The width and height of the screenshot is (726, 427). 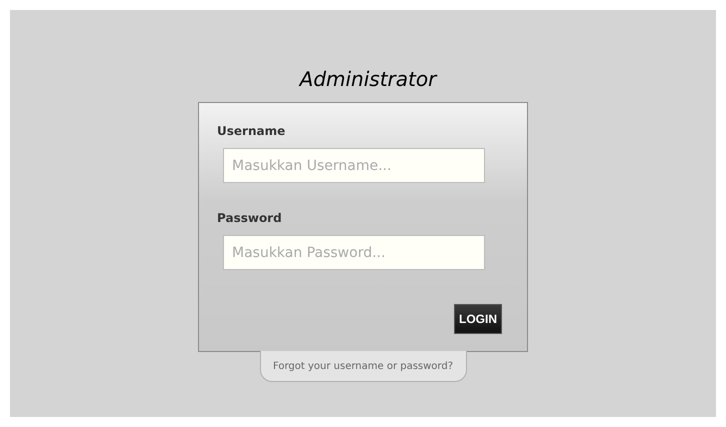 I want to click on field-label: Username, so click(x=251, y=131).